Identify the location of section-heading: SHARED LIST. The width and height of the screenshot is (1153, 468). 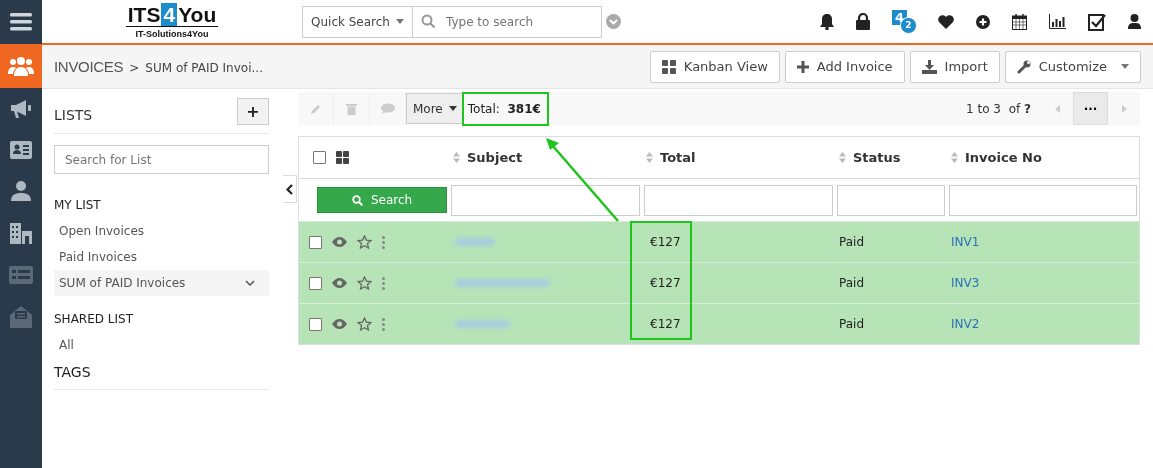
(94, 319).